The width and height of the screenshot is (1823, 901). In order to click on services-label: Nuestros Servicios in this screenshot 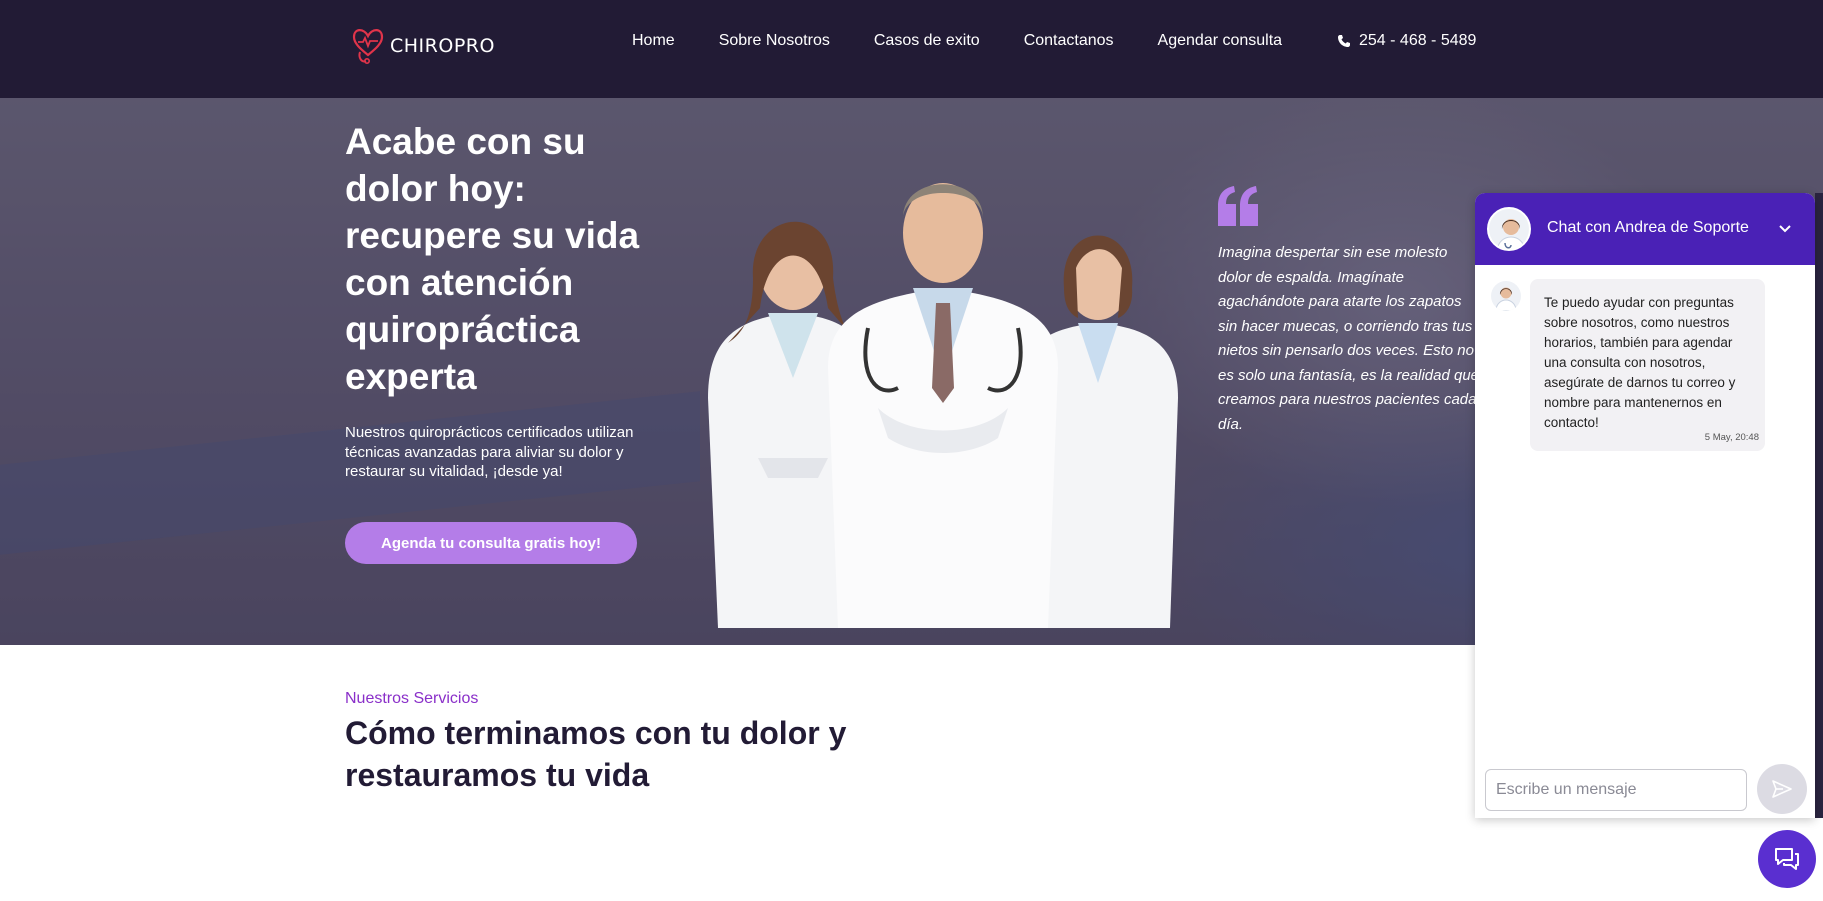, I will do `click(412, 698)`.